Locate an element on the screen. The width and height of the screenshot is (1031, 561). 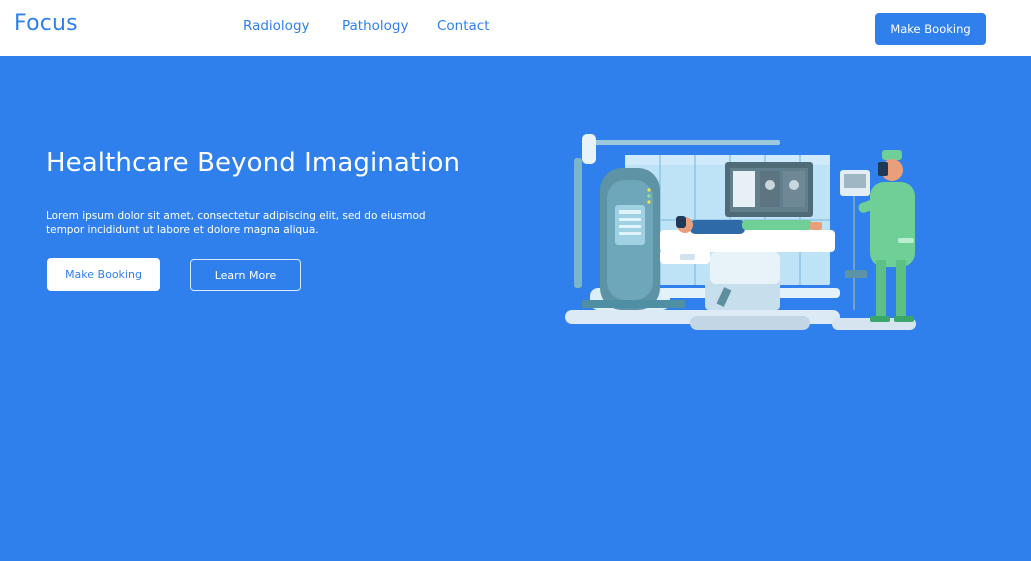
brand-logo: Focus is located at coordinates (46, 23).